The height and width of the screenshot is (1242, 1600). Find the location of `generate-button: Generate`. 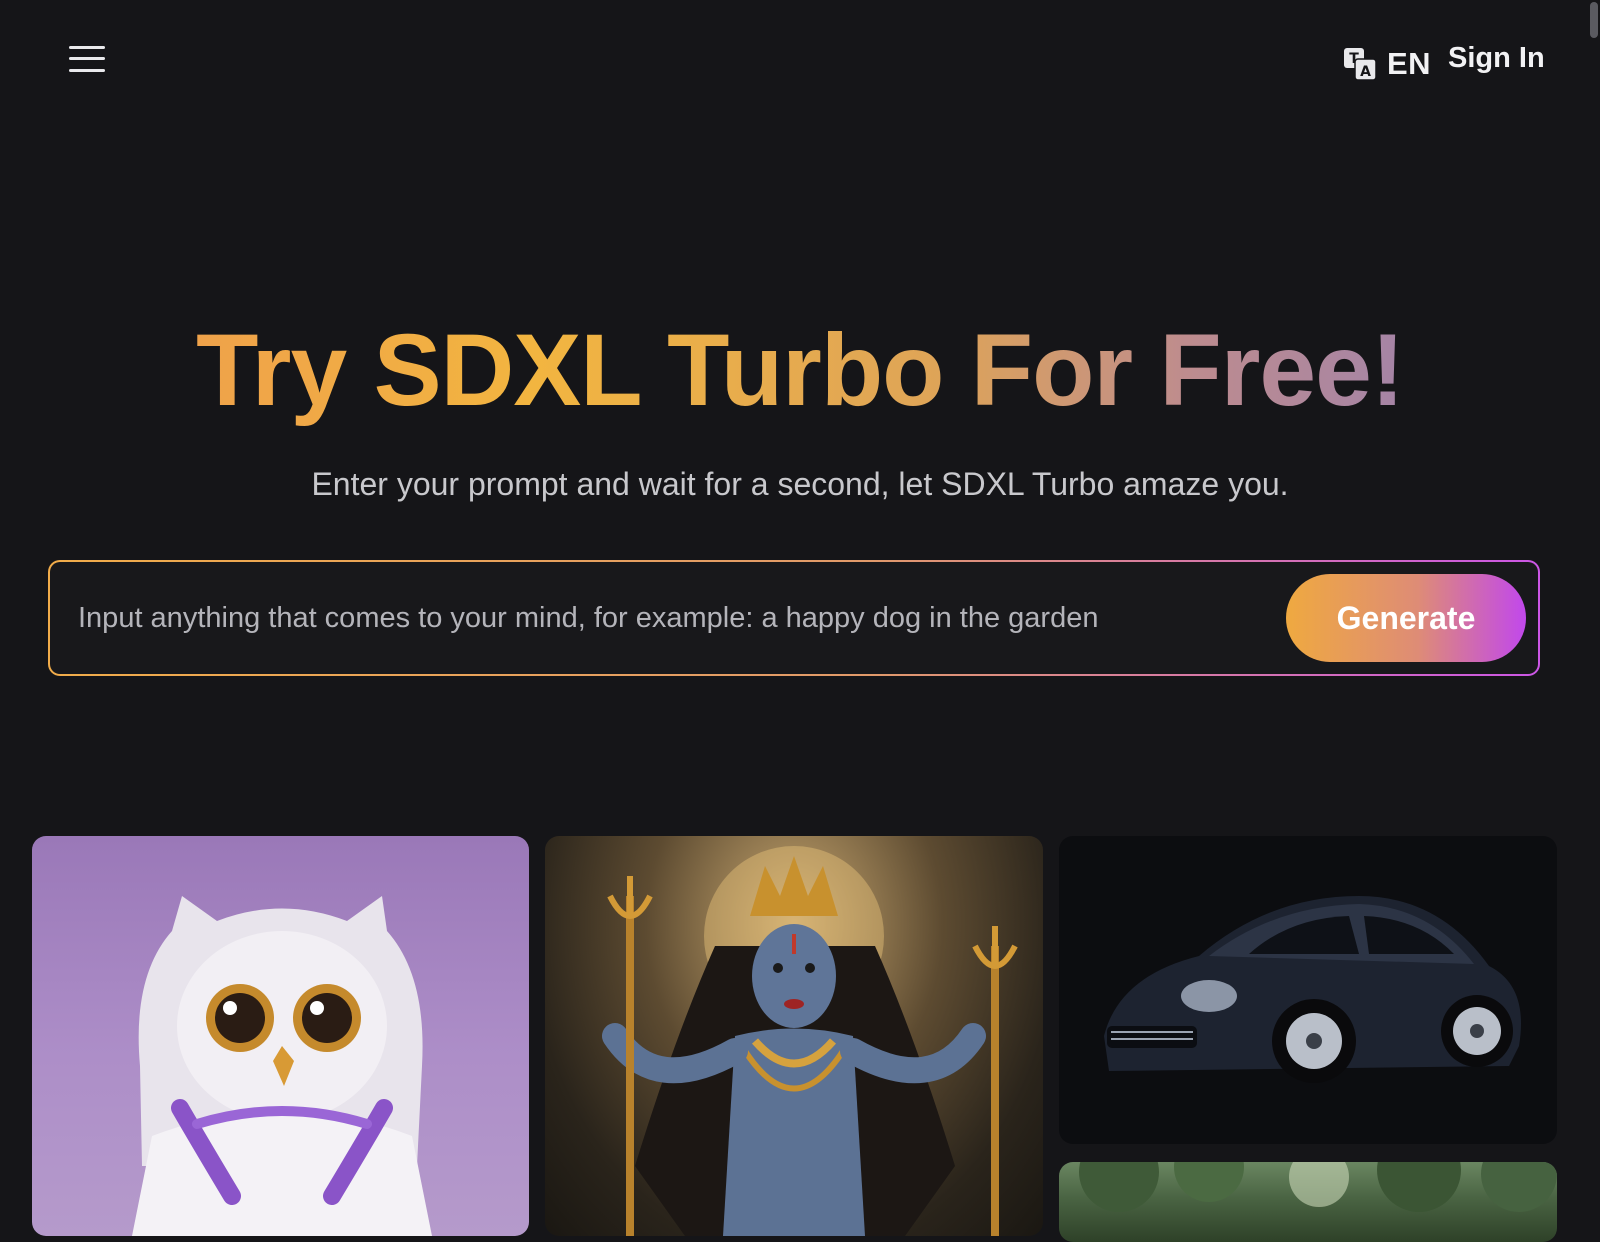

generate-button: Generate is located at coordinates (1406, 618).